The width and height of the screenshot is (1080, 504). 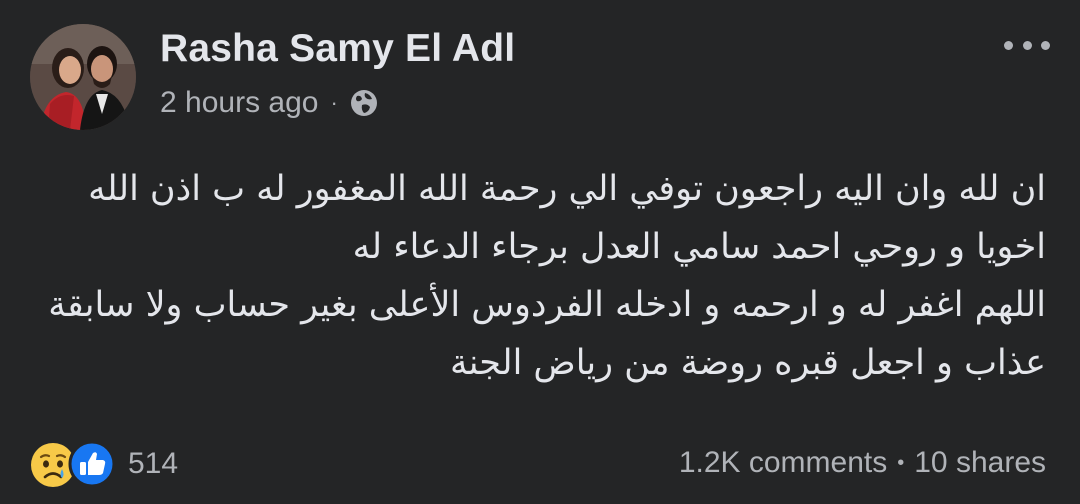 What do you see at coordinates (747, 363) in the screenshot?
I see `post-body-line: عذاب و اجعل قبره روضة من رياض الجنة` at bounding box center [747, 363].